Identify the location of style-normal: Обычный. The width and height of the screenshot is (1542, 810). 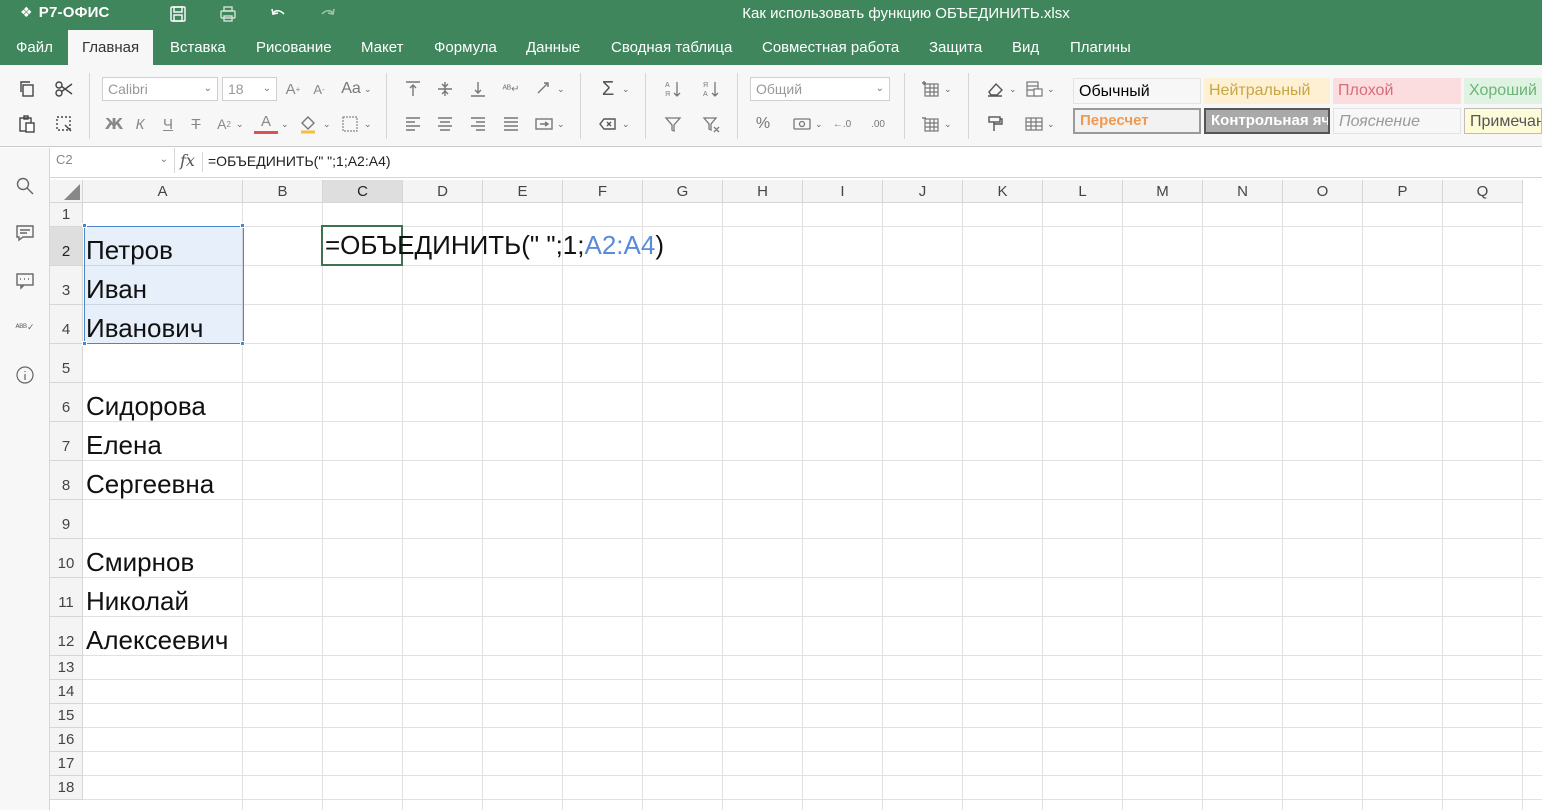
(1137, 91).